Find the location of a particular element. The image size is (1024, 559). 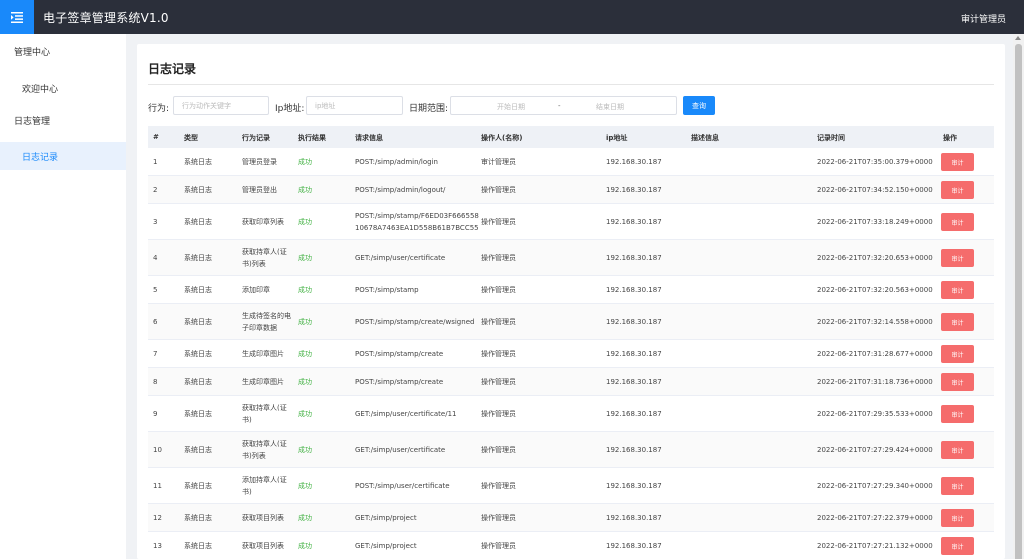

cell-no: 13 is located at coordinates (157, 546).